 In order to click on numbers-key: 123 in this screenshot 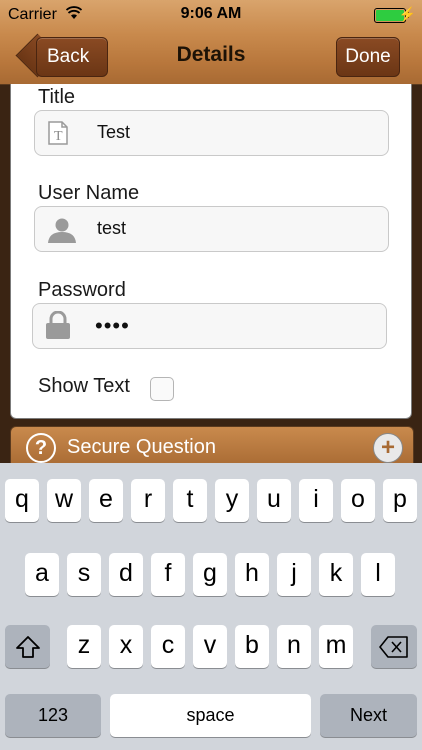, I will do `click(53, 715)`.